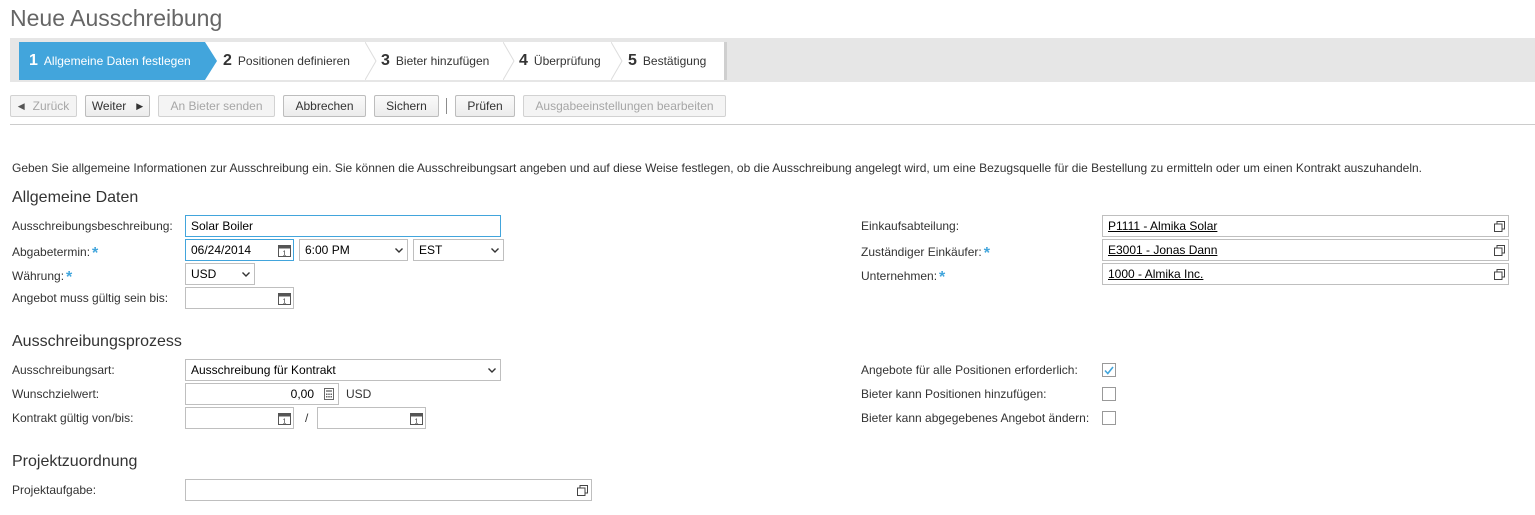 Image resolution: width=1535 pixels, height=515 pixels. Describe the element at coordinates (388, 490) in the screenshot. I see `project-task-input` at that location.